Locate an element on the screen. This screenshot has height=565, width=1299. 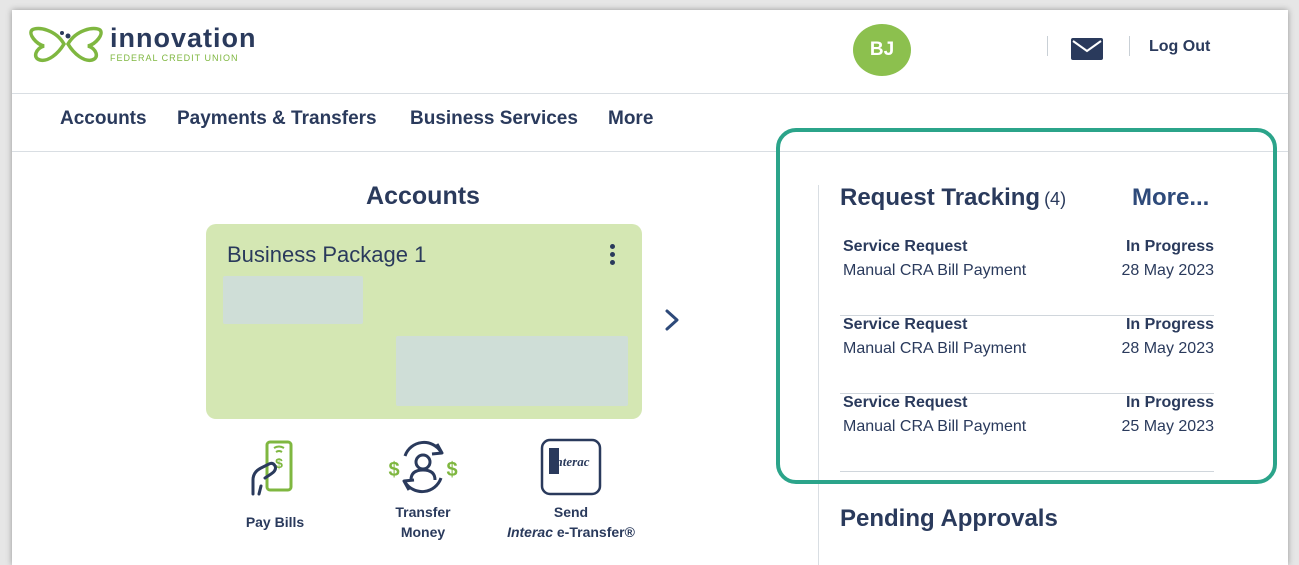
kebab-menu-icon is located at coordinates (613, 256).